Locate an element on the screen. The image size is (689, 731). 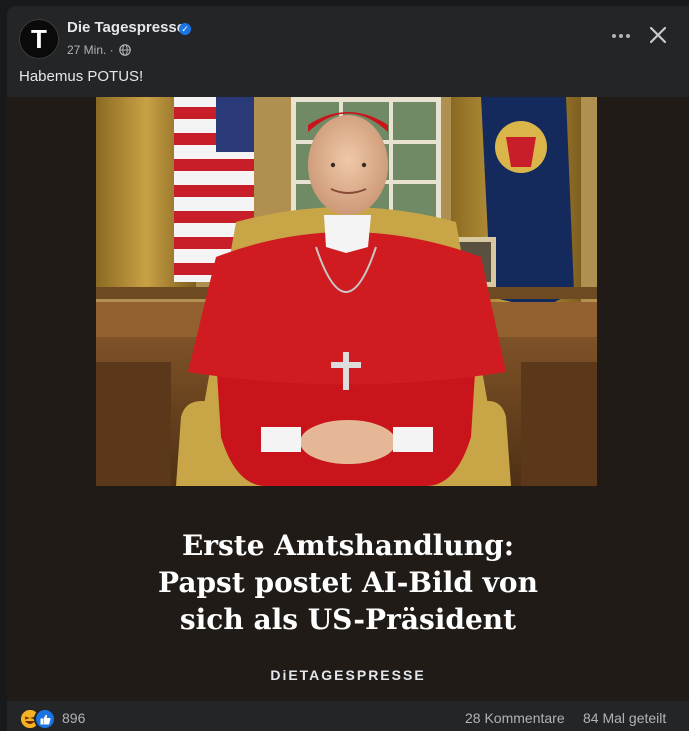
page-avatar: T is located at coordinates (39, 39).